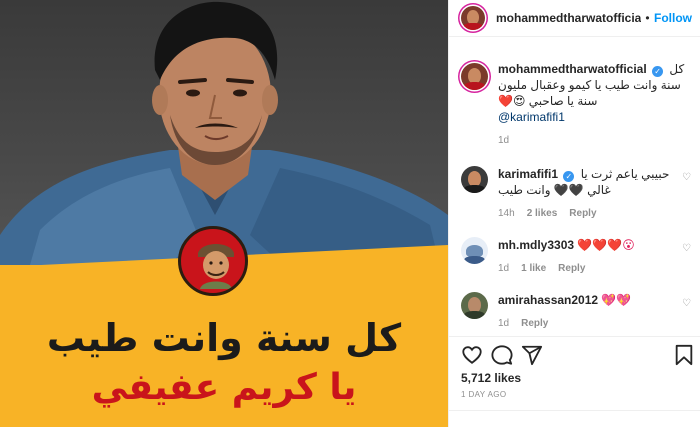 This screenshot has width=700, height=427. What do you see at coordinates (484, 394) in the screenshot?
I see `post-timestamp: 1 DAY AGO` at bounding box center [484, 394].